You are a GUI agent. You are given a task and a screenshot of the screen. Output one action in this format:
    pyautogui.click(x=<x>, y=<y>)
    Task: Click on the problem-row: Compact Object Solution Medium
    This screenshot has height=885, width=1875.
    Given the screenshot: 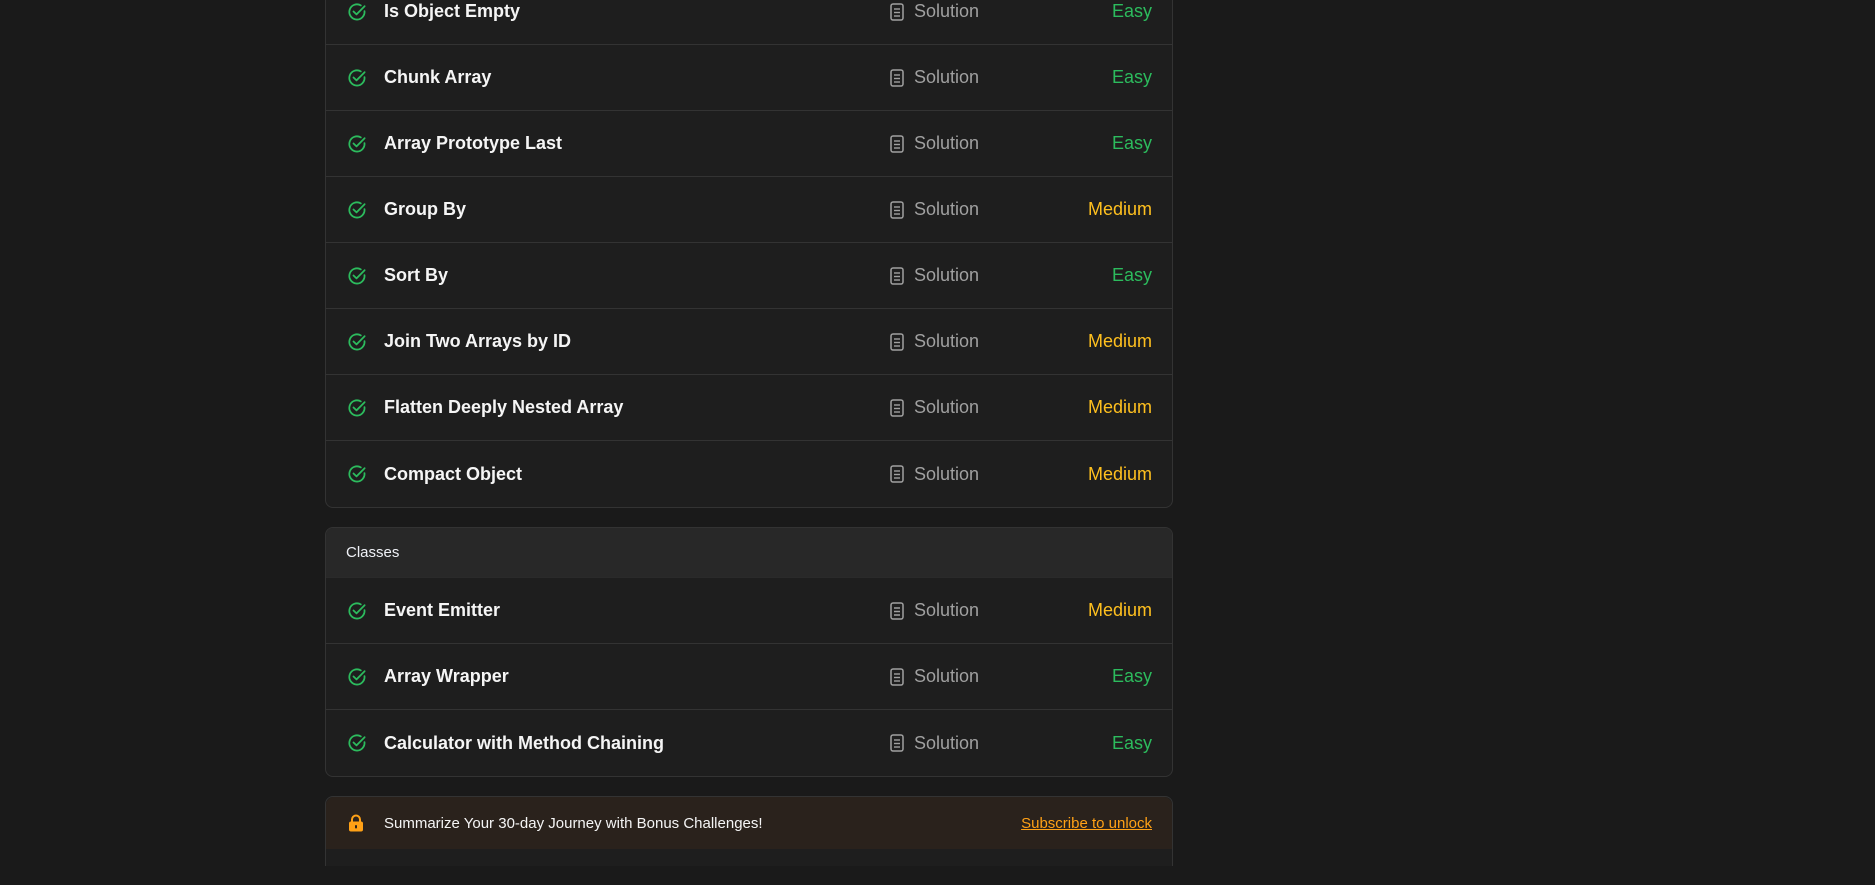 What is the action you would take?
    pyautogui.click(x=749, y=474)
    